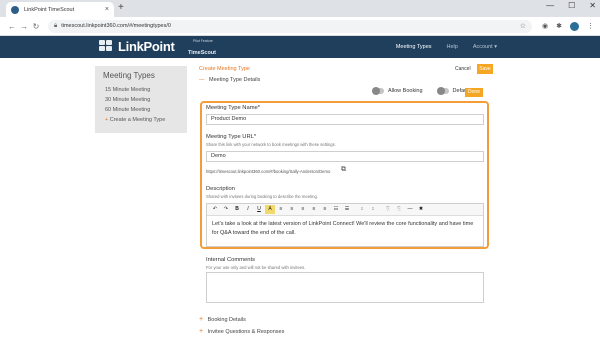 Image resolution: width=600 pixels, height=337 pixels. I want to click on nav-meeting-types: Meeting Types, so click(414, 47).